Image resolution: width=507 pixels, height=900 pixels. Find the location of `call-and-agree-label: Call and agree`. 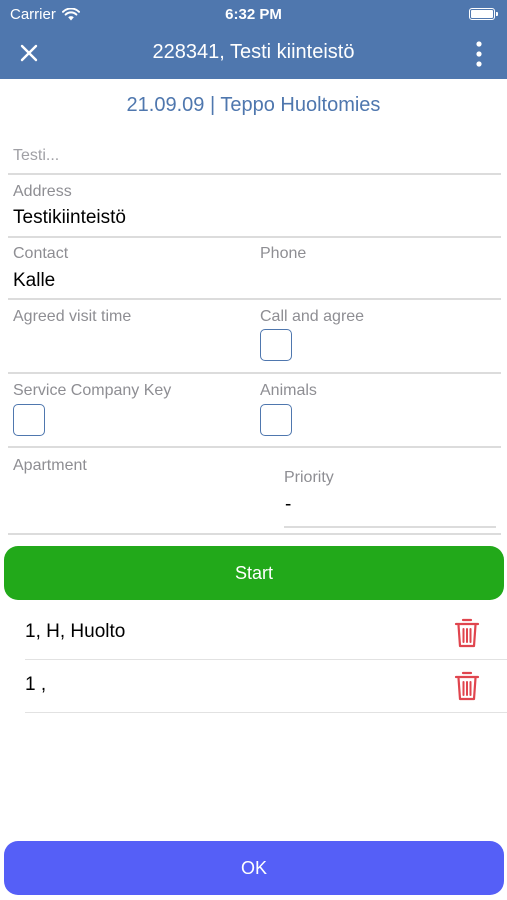

call-and-agree-label: Call and agree is located at coordinates (312, 316).